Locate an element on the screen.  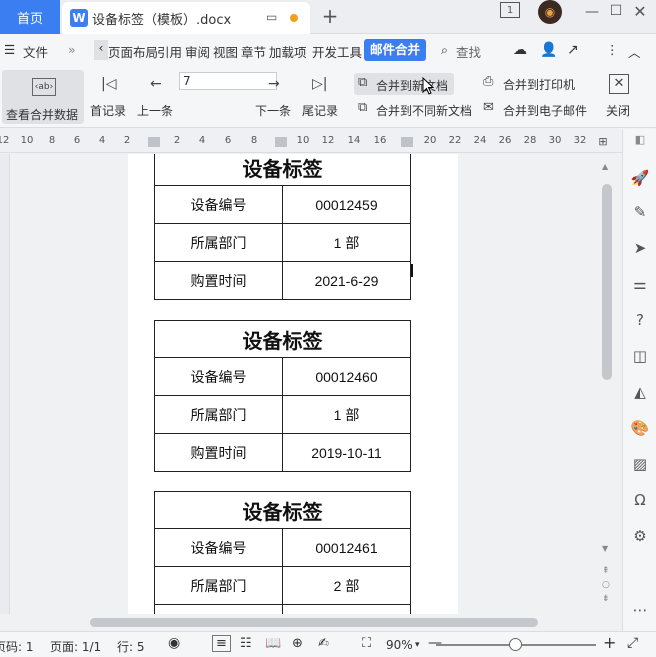
tab-mail-merge: 邮件合并 is located at coordinates (395, 50).